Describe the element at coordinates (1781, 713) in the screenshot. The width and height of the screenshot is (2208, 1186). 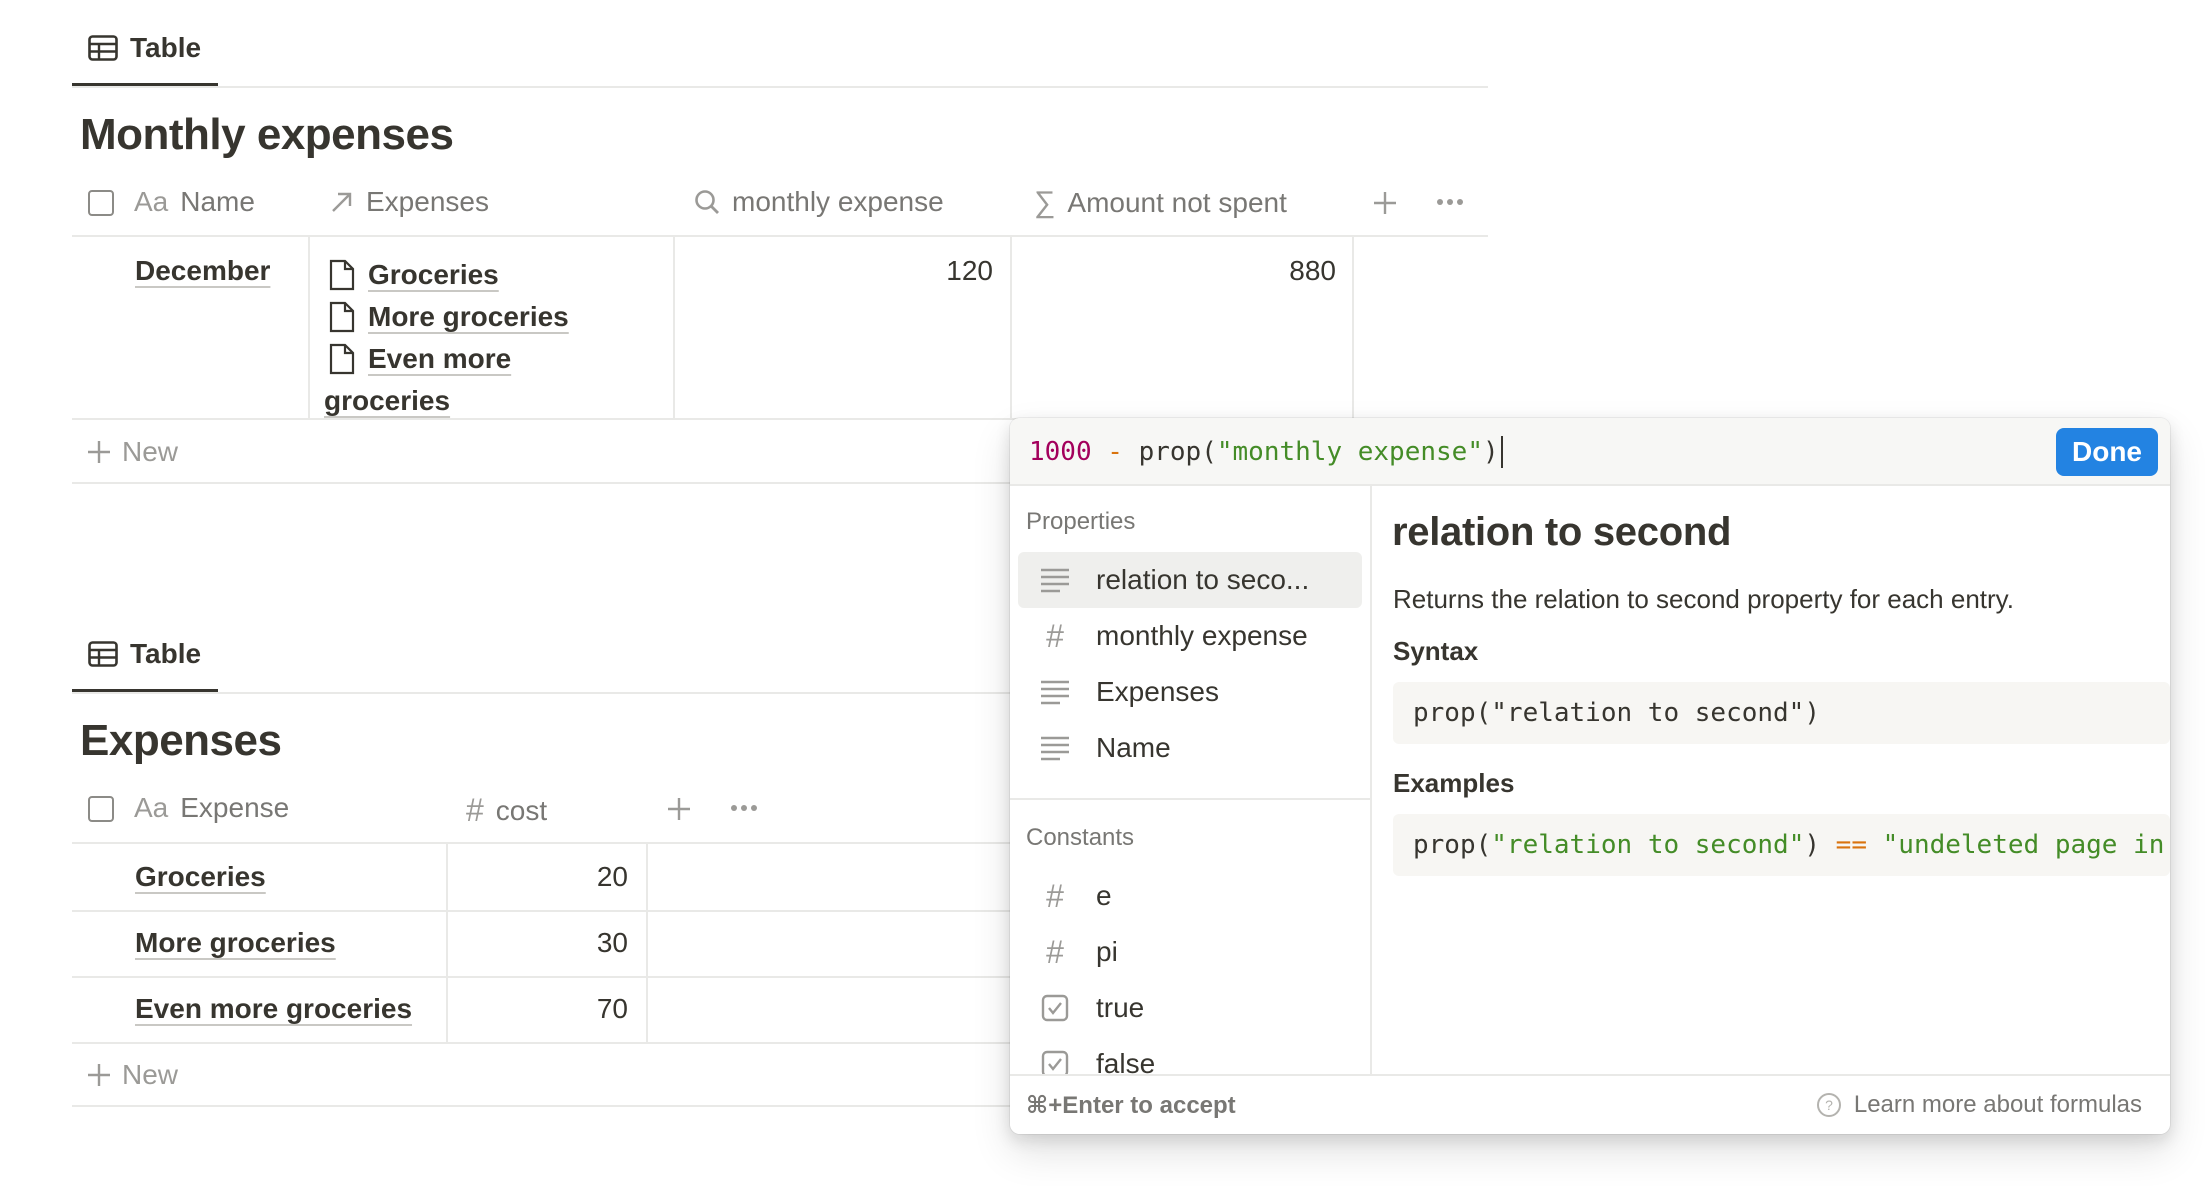
I see `syntax-code-block: prop("relation to second")` at that location.